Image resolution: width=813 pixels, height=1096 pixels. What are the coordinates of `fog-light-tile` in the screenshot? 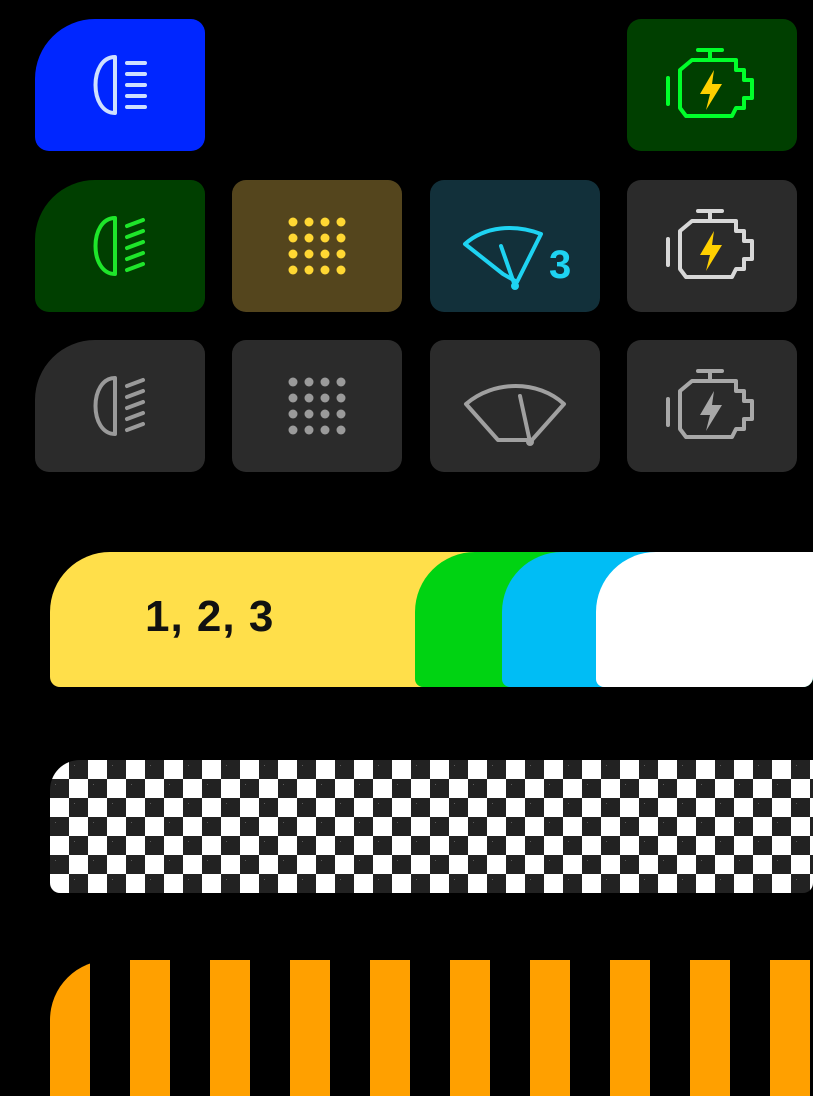 It's located at (120, 406).